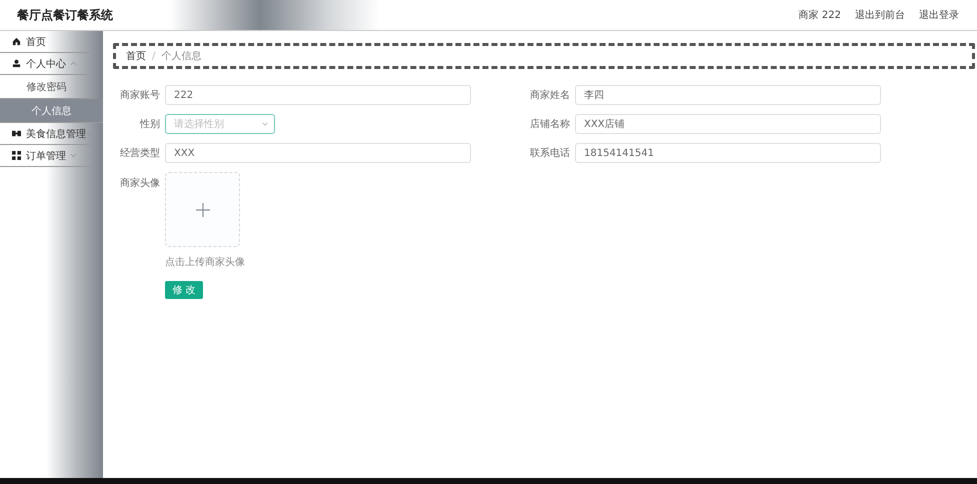 This screenshot has width=977, height=484. What do you see at coordinates (728, 95) in the screenshot?
I see `input-field: 李四` at bounding box center [728, 95].